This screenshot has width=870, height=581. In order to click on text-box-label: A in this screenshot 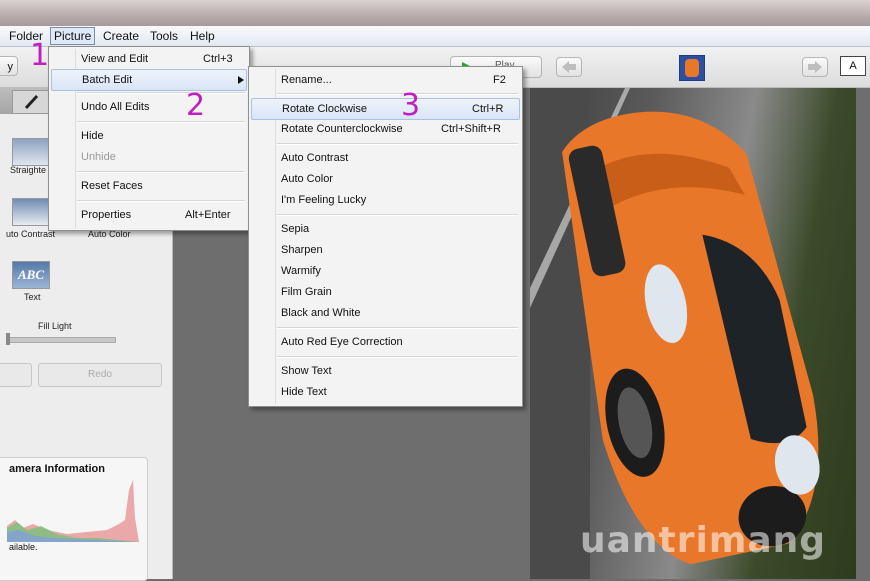, I will do `click(853, 66)`.